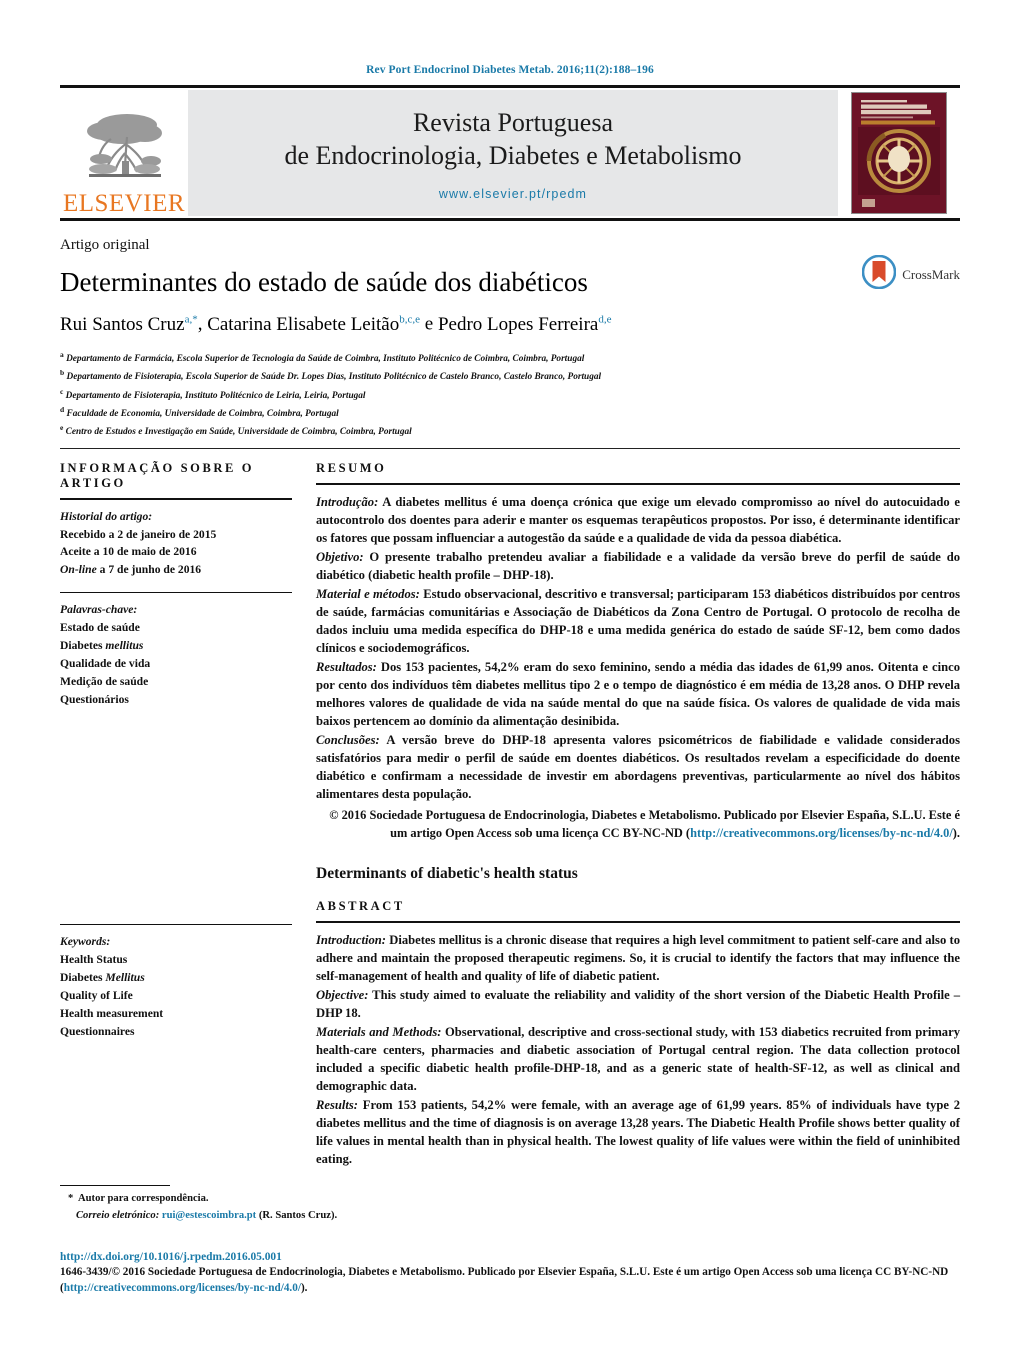 This screenshot has height=1351, width=1020. I want to click on abstract-results-label: Results:, so click(337, 1105).